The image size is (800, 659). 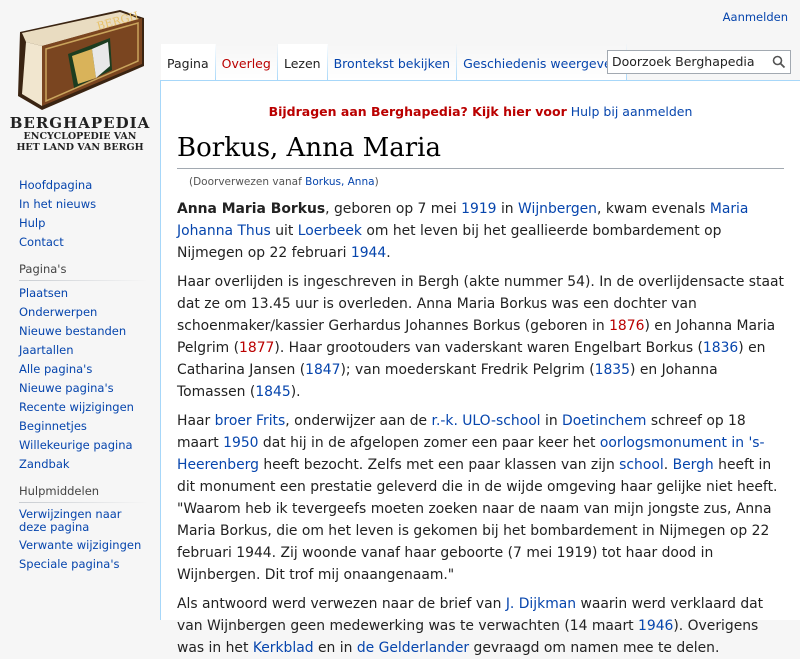 I want to click on sidebar-item-stubs: Beginnetjes, so click(x=53, y=426).